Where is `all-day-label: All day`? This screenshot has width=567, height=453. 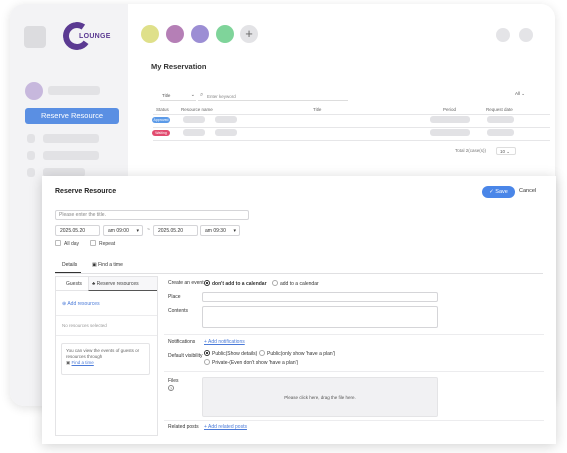 all-day-label: All day is located at coordinates (72, 244).